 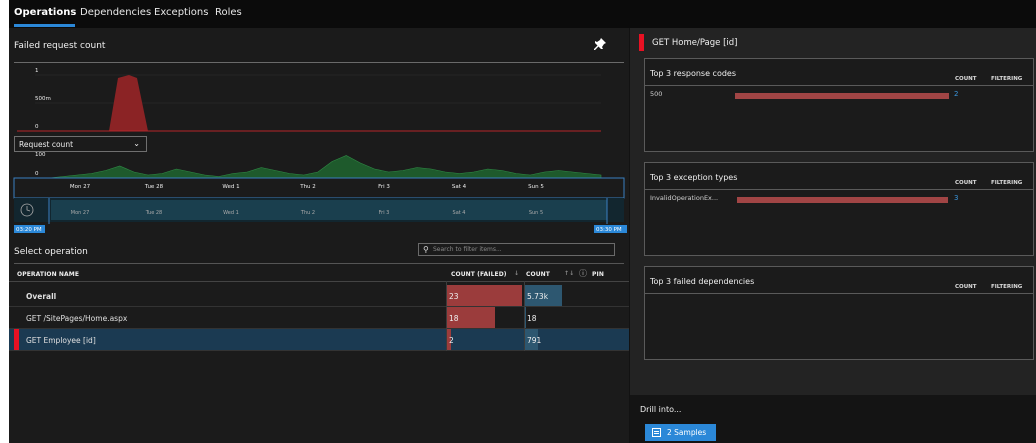 What do you see at coordinates (426, 249) in the screenshot?
I see `search-icon: ⚲` at bounding box center [426, 249].